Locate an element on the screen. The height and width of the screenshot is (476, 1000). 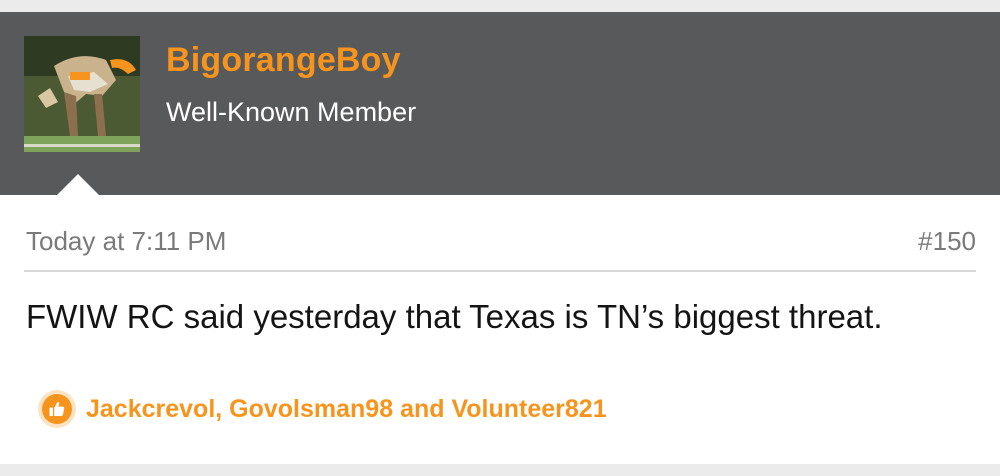
avatar-image is located at coordinates (82, 94).